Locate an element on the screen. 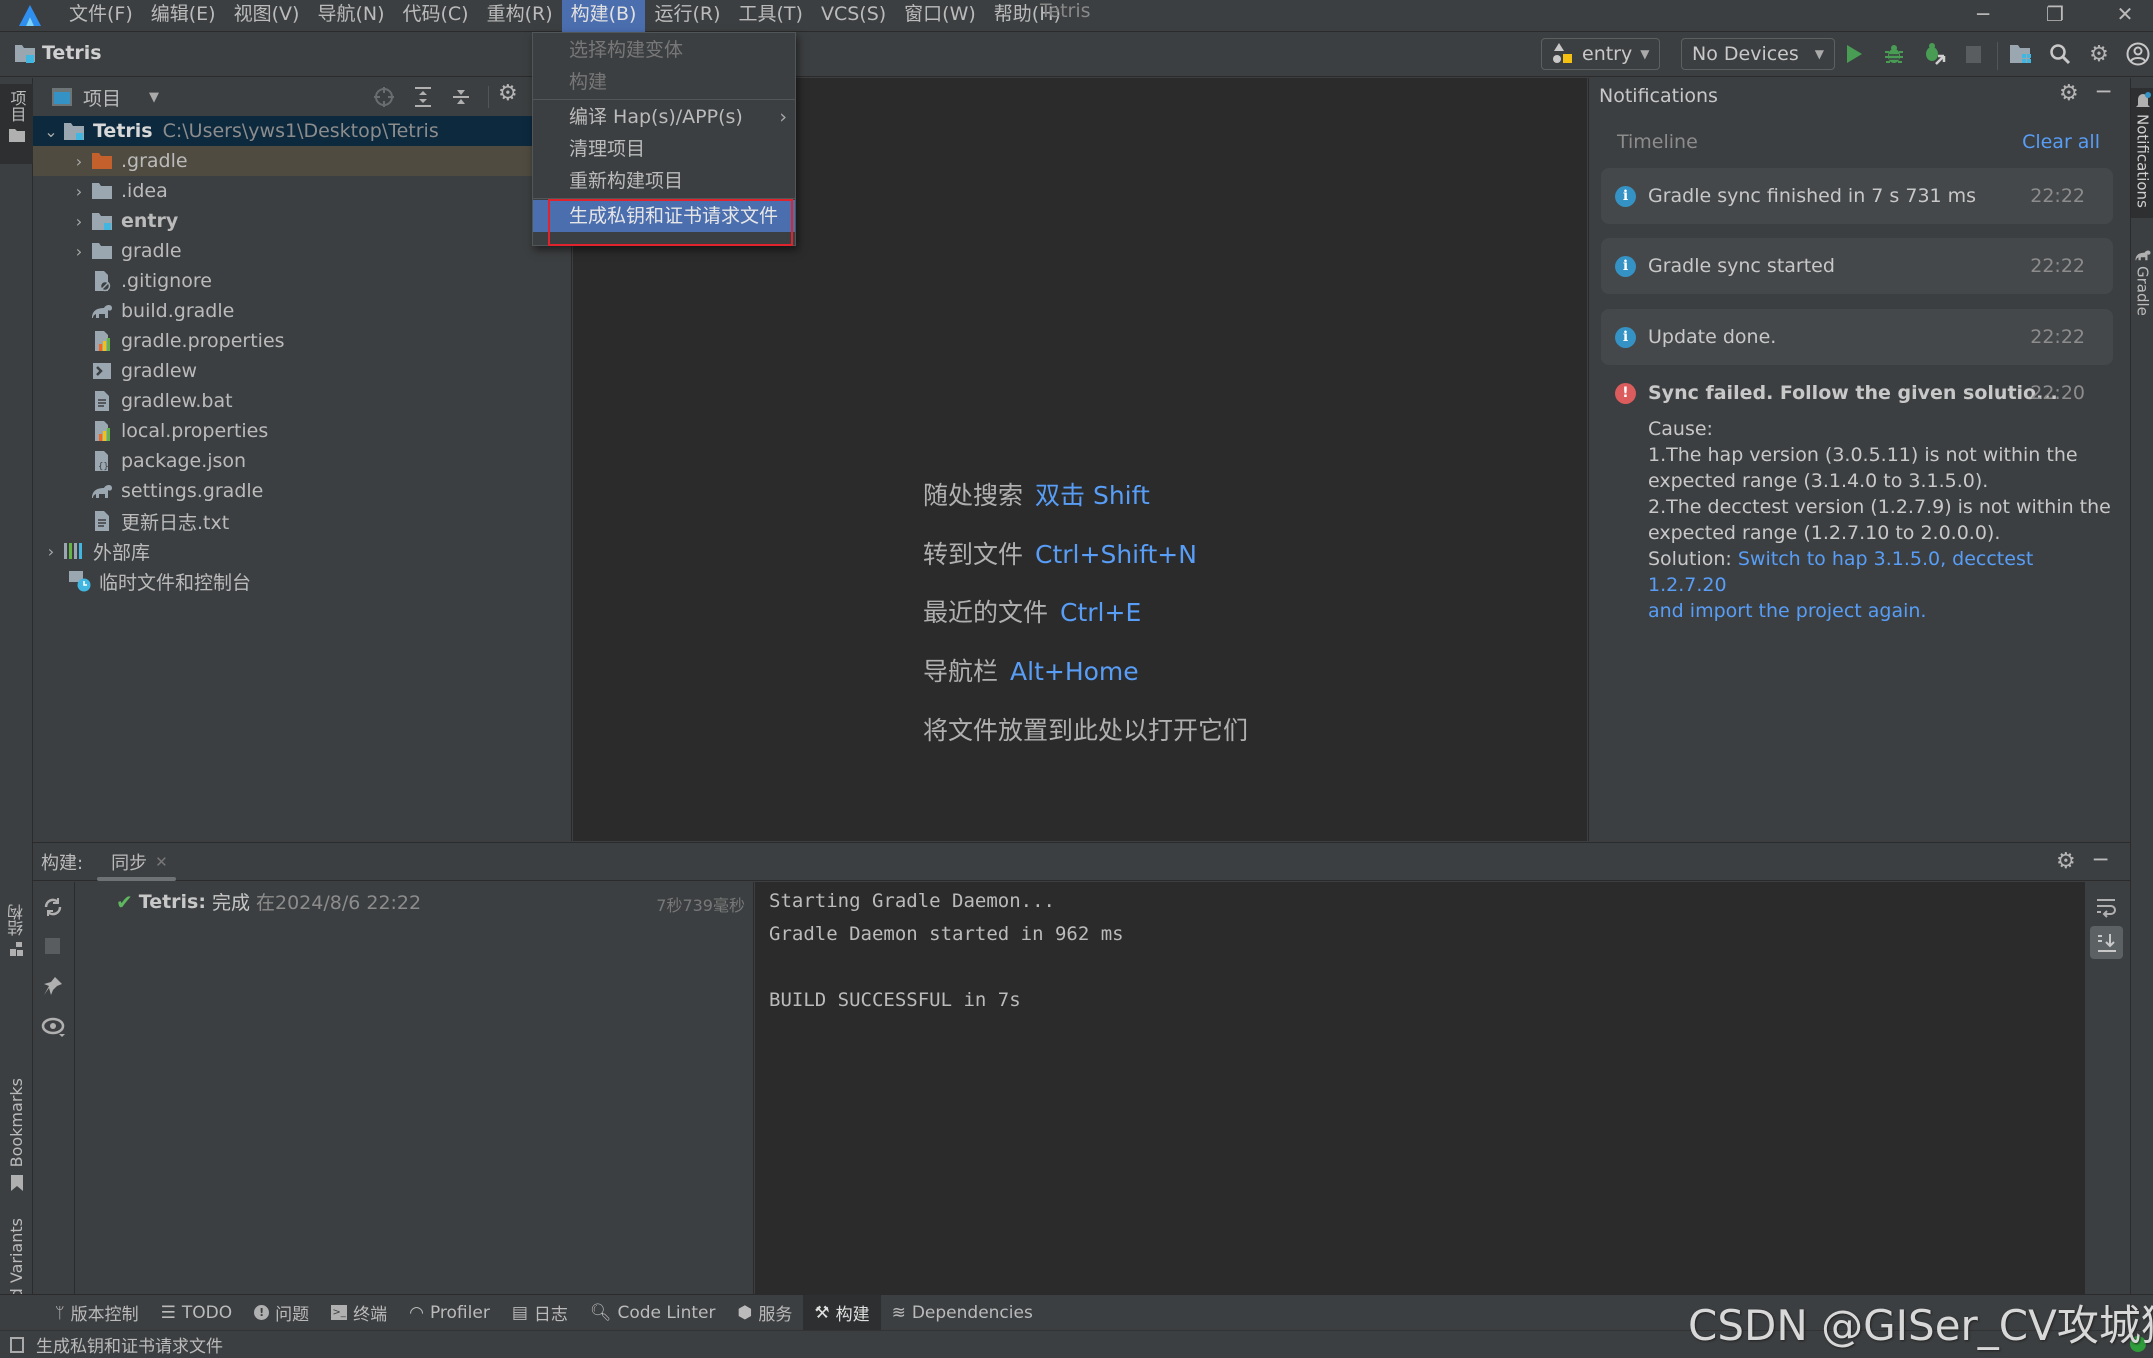 This screenshot has width=2153, height=1358. notification-card: i Gradle sync started 22:22 is located at coordinates (1857, 266).